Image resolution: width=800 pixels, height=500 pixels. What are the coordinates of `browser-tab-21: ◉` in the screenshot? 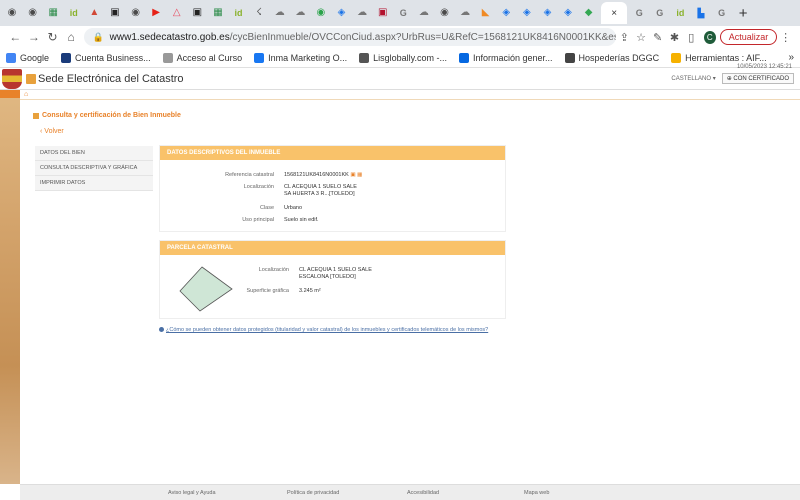 It's located at (444, 13).